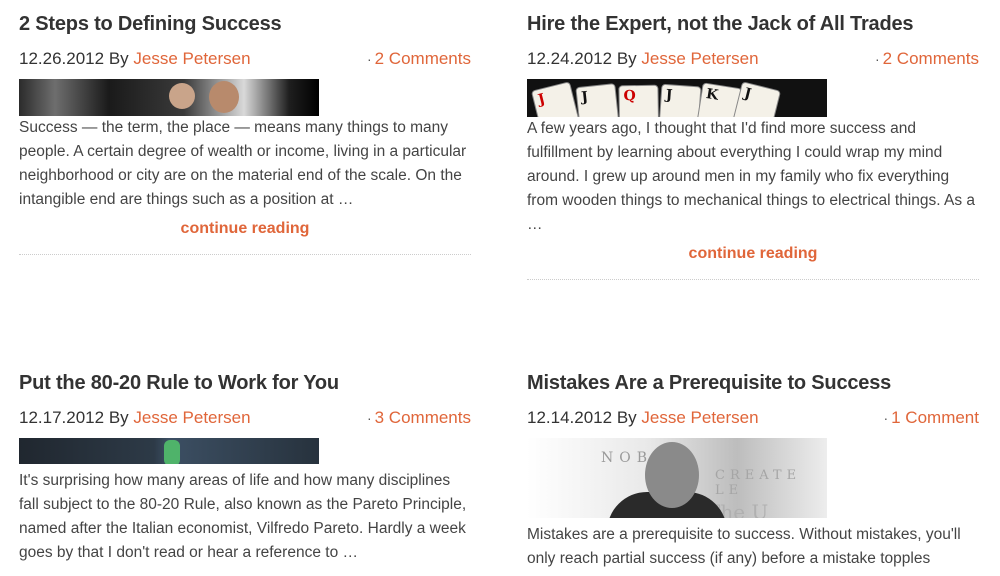 This screenshot has height=576, width=1000. Describe the element at coordinates (570, 417) in the screenshot. I see `post-date: 12.14.2012` at that location.